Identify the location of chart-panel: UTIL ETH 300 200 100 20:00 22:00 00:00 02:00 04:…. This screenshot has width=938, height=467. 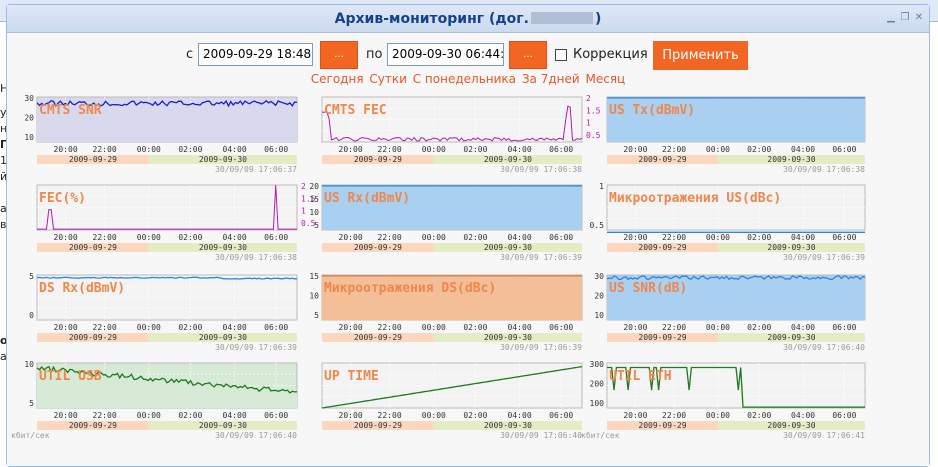
(723, 400).